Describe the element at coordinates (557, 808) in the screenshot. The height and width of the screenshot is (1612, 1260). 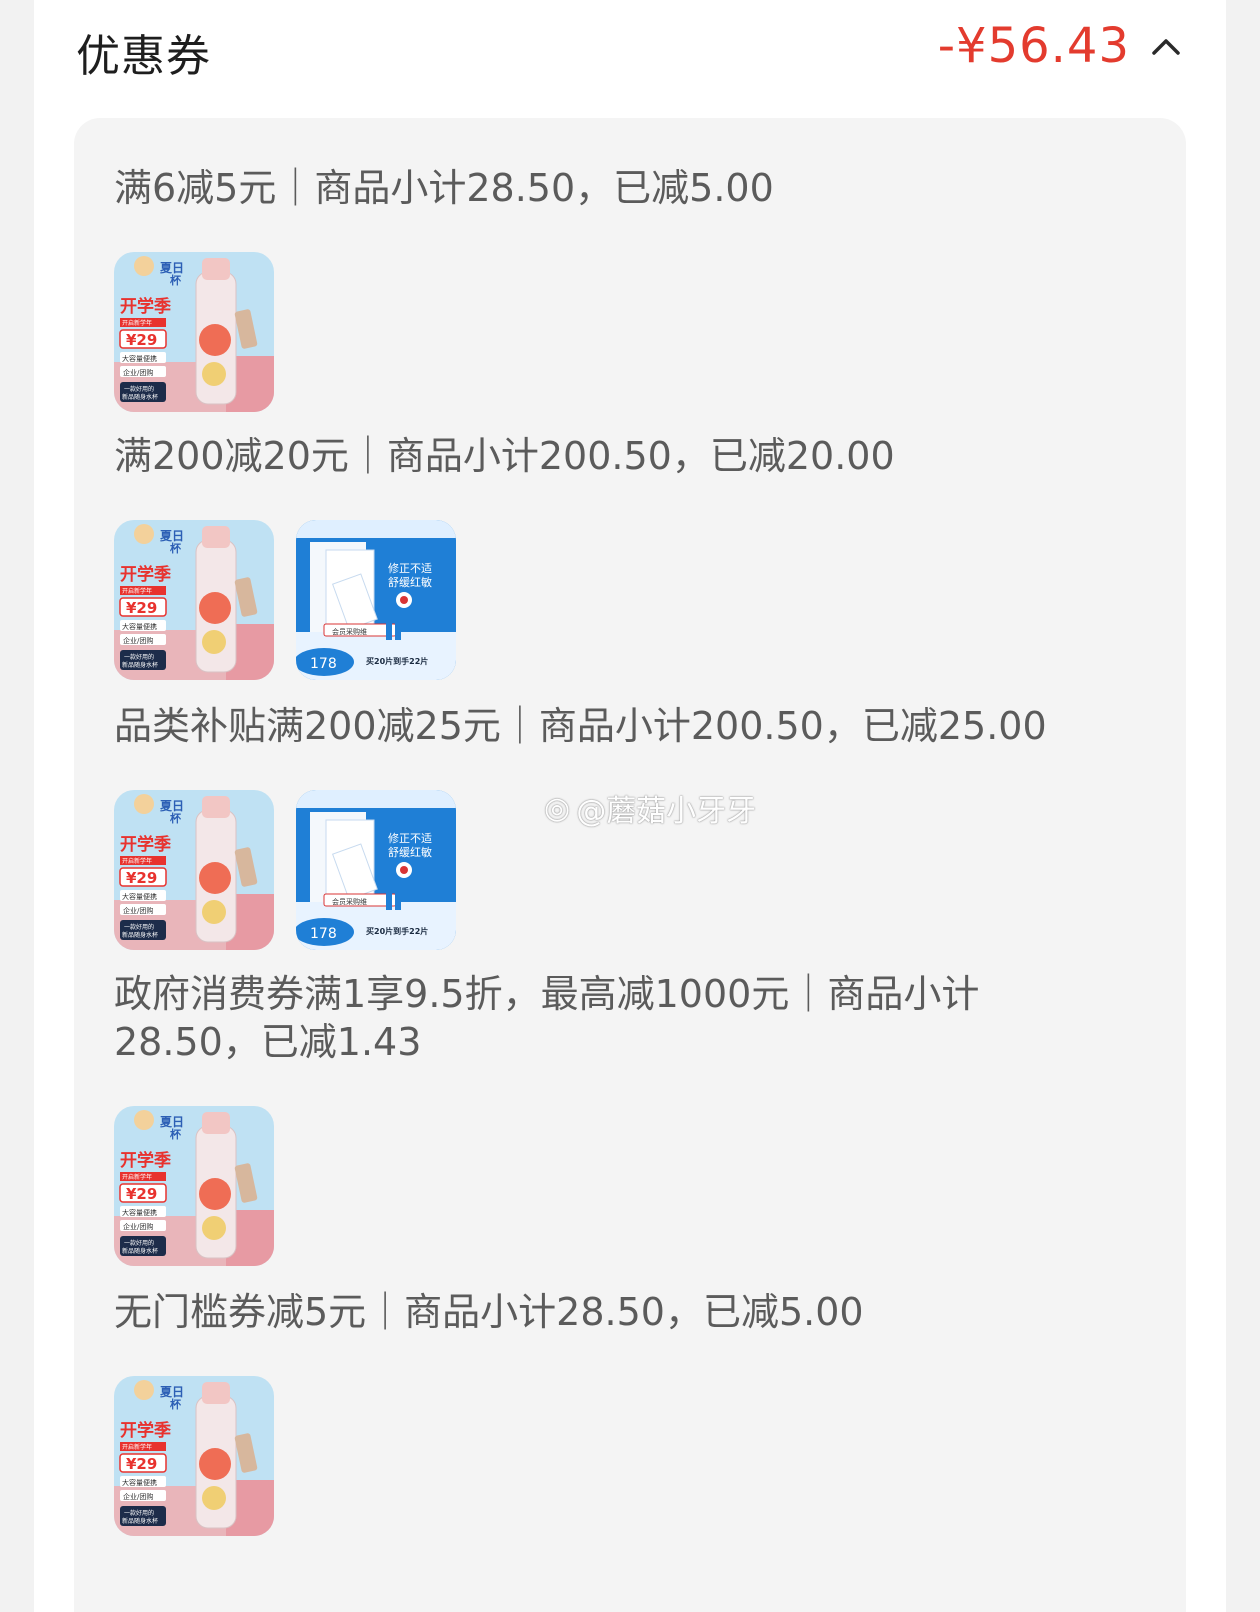
I see `weibo-logo-icon: ◎` at that location.